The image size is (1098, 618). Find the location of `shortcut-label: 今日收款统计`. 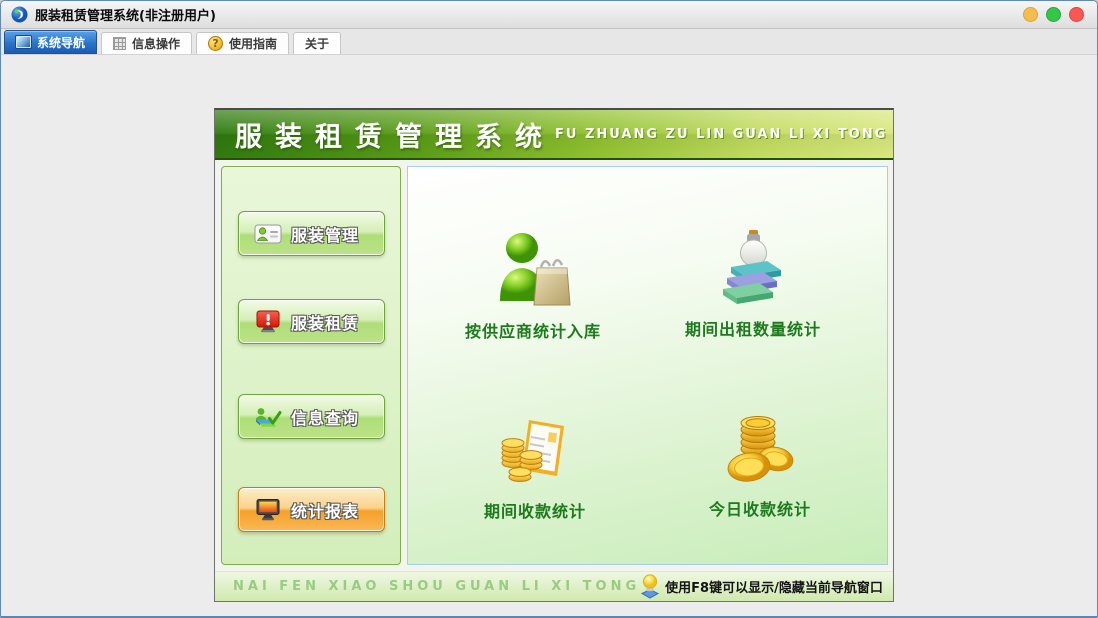

shortcut-label: 今日收款统计 is located at coordinates (759, 509).